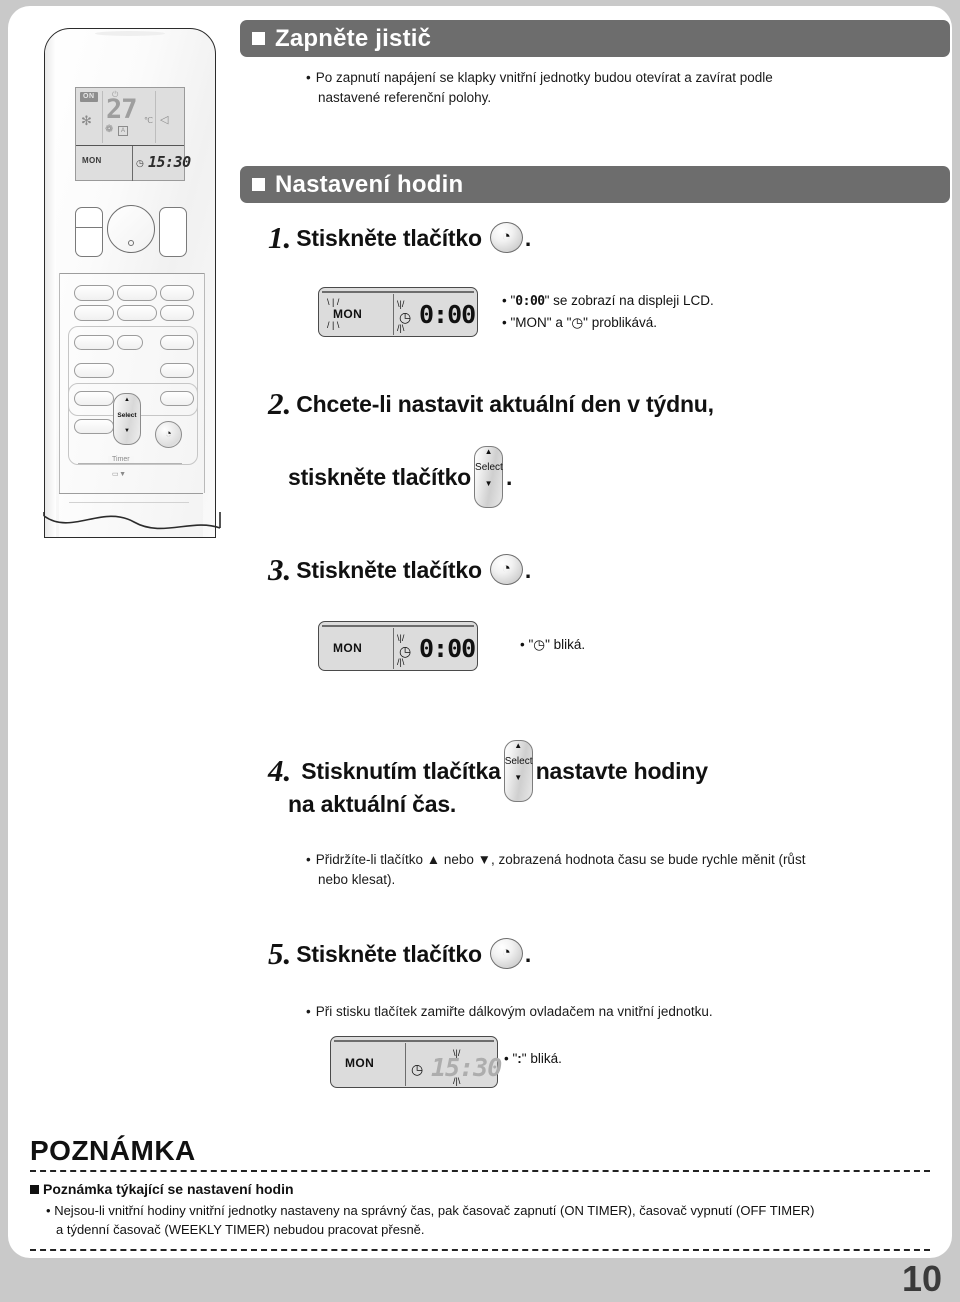 Image resolution: width=960 pixels, height=1302 pixels. What do you see at coordinates (127, 419) in the screenshot?
I see `remote-select-button: ▲ Select ▼` at bounding box center [127, 419].